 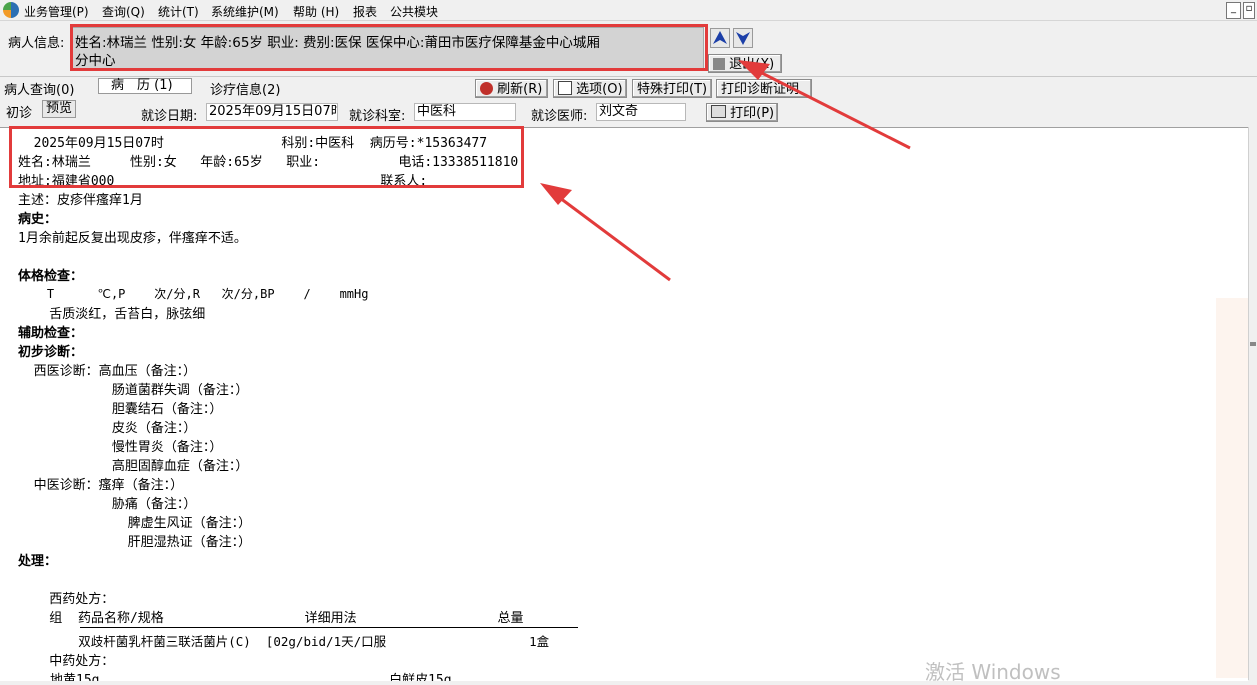 What do you see at coordinates (993, 672) in the screenshot?
I see `activation-watermark: 激活 Windows` at bounding box center [993, 672].